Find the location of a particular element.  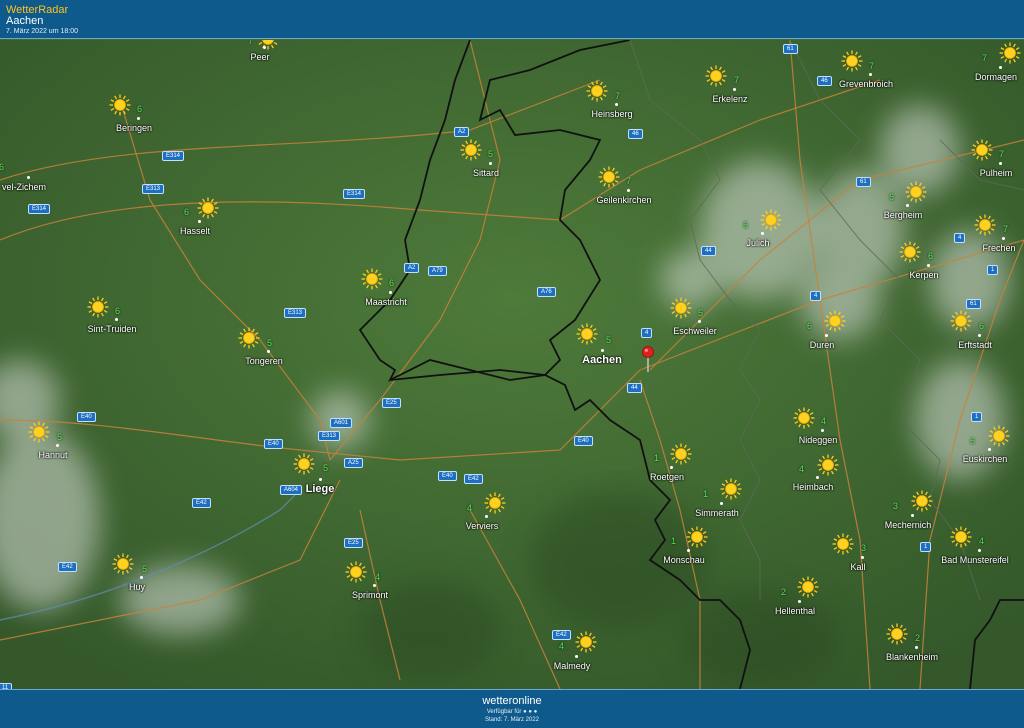

city-label: Heimbach is located at coordinates (813, 487).